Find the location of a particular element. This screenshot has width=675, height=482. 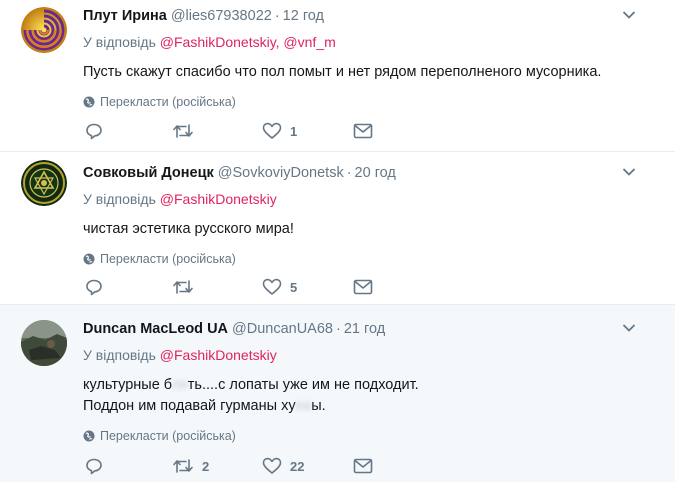

like-count: 22 is located at coordinates (297, 466).